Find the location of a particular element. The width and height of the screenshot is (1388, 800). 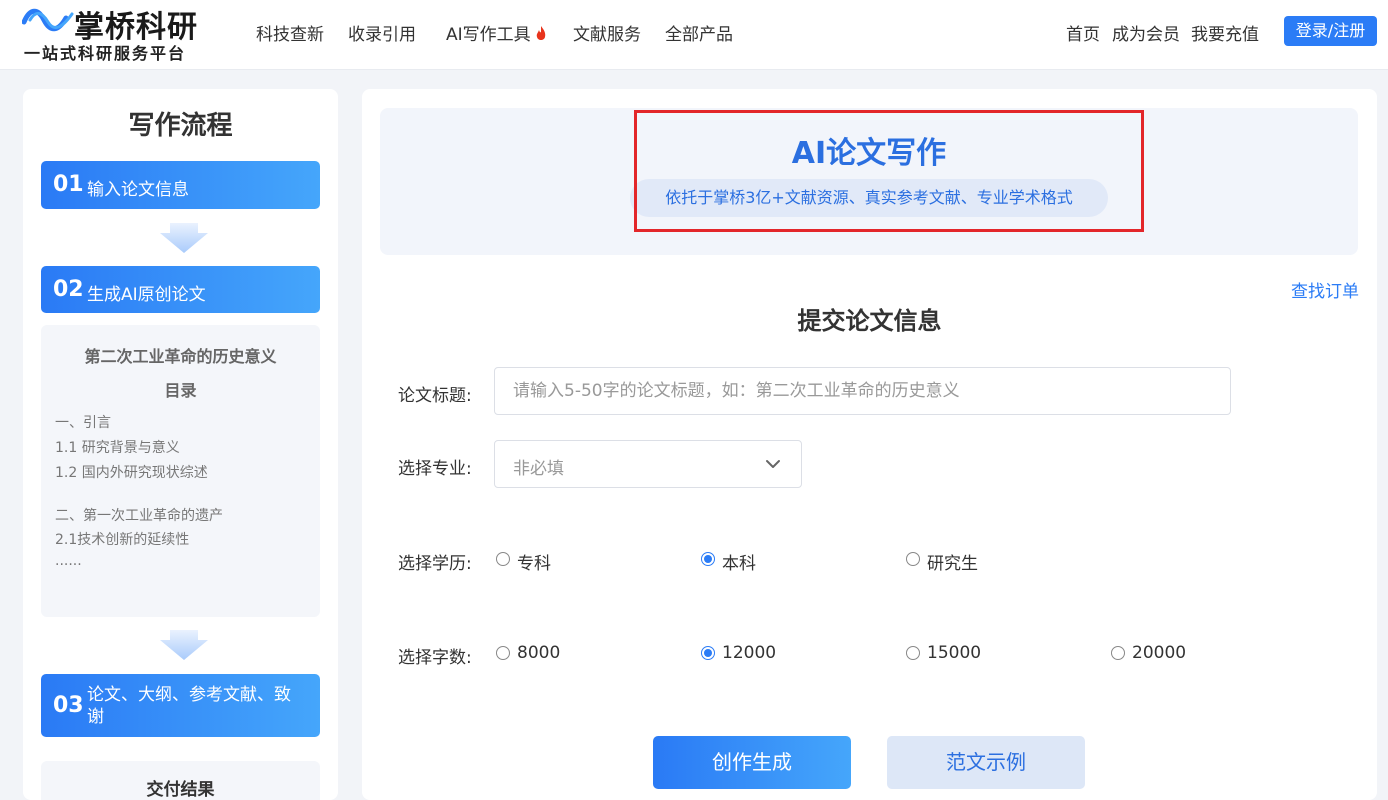

nav-item-ai-writing: AI写作工具 is located at coordinates (496, 32).